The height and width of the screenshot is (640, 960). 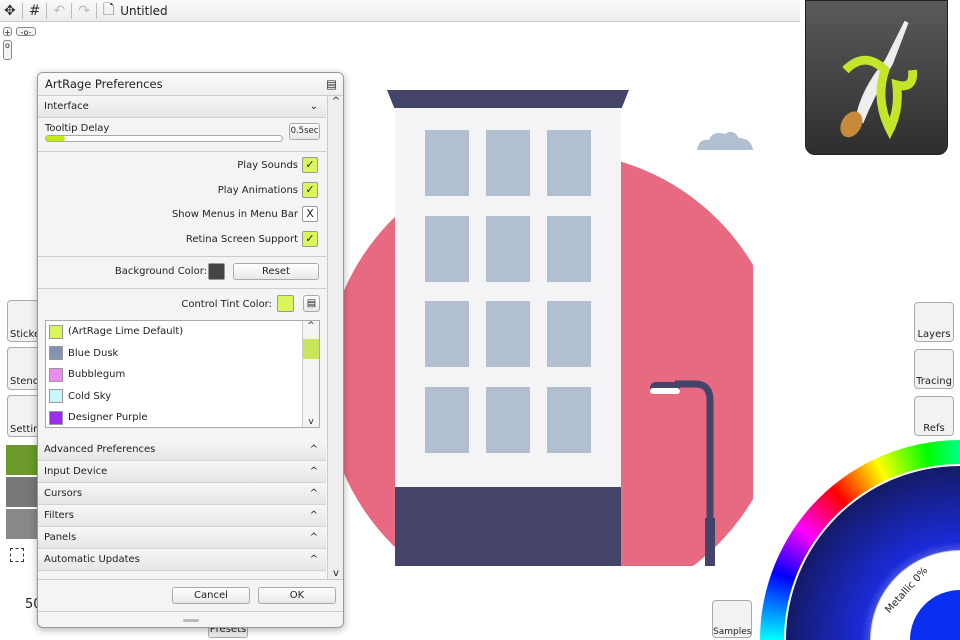 What do you see at coordinates (24, 334) in the screenshot?
I see `stickers-label: Stickers` at bounding box center [24, 334].